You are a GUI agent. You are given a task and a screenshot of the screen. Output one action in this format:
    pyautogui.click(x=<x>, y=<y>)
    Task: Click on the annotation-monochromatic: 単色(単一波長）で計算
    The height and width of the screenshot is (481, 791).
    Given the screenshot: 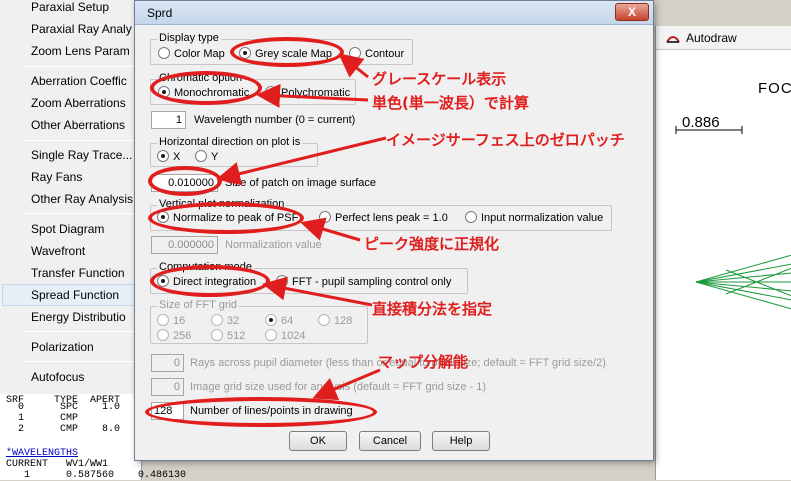 What is the action you would take?
    pyautogui.click(x=450, y=103)
    